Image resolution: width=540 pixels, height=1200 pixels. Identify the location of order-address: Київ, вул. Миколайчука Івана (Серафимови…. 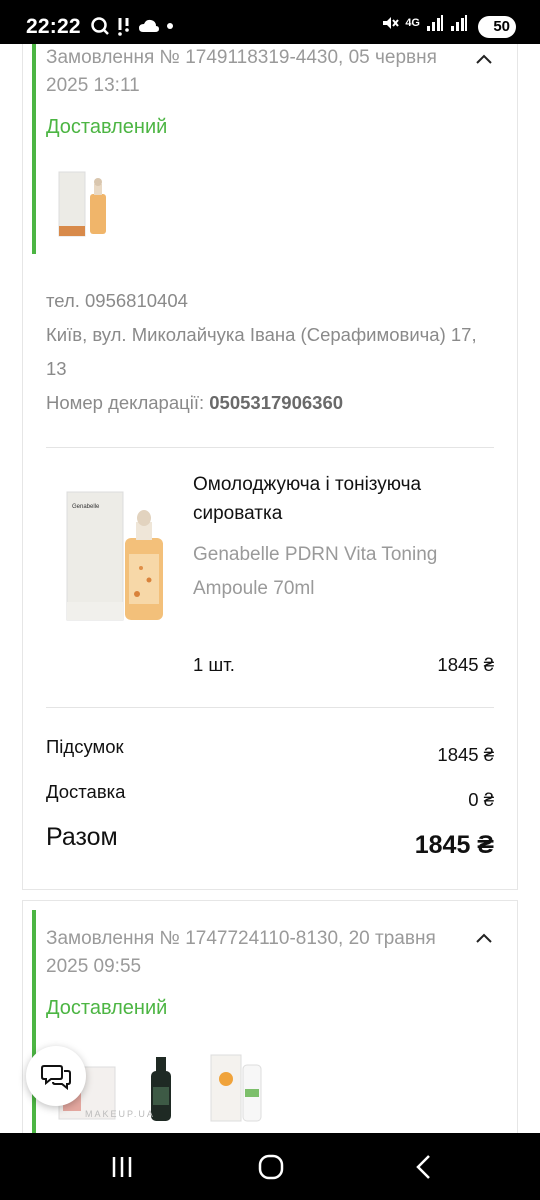
(261, 351).